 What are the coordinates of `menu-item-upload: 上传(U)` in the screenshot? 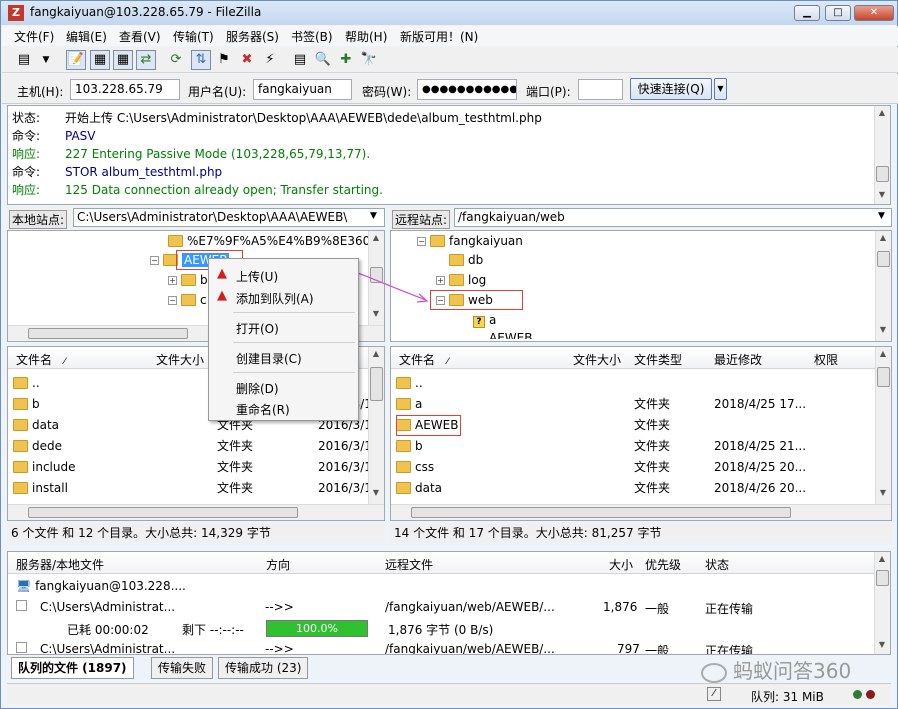 It's located at (257, 276).